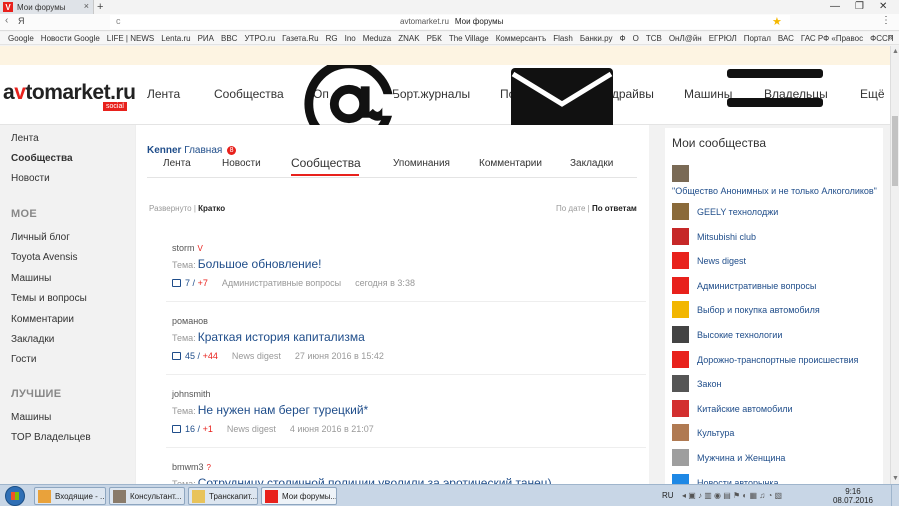  I want to click on close-window-button: ✕, so click(883, 7).